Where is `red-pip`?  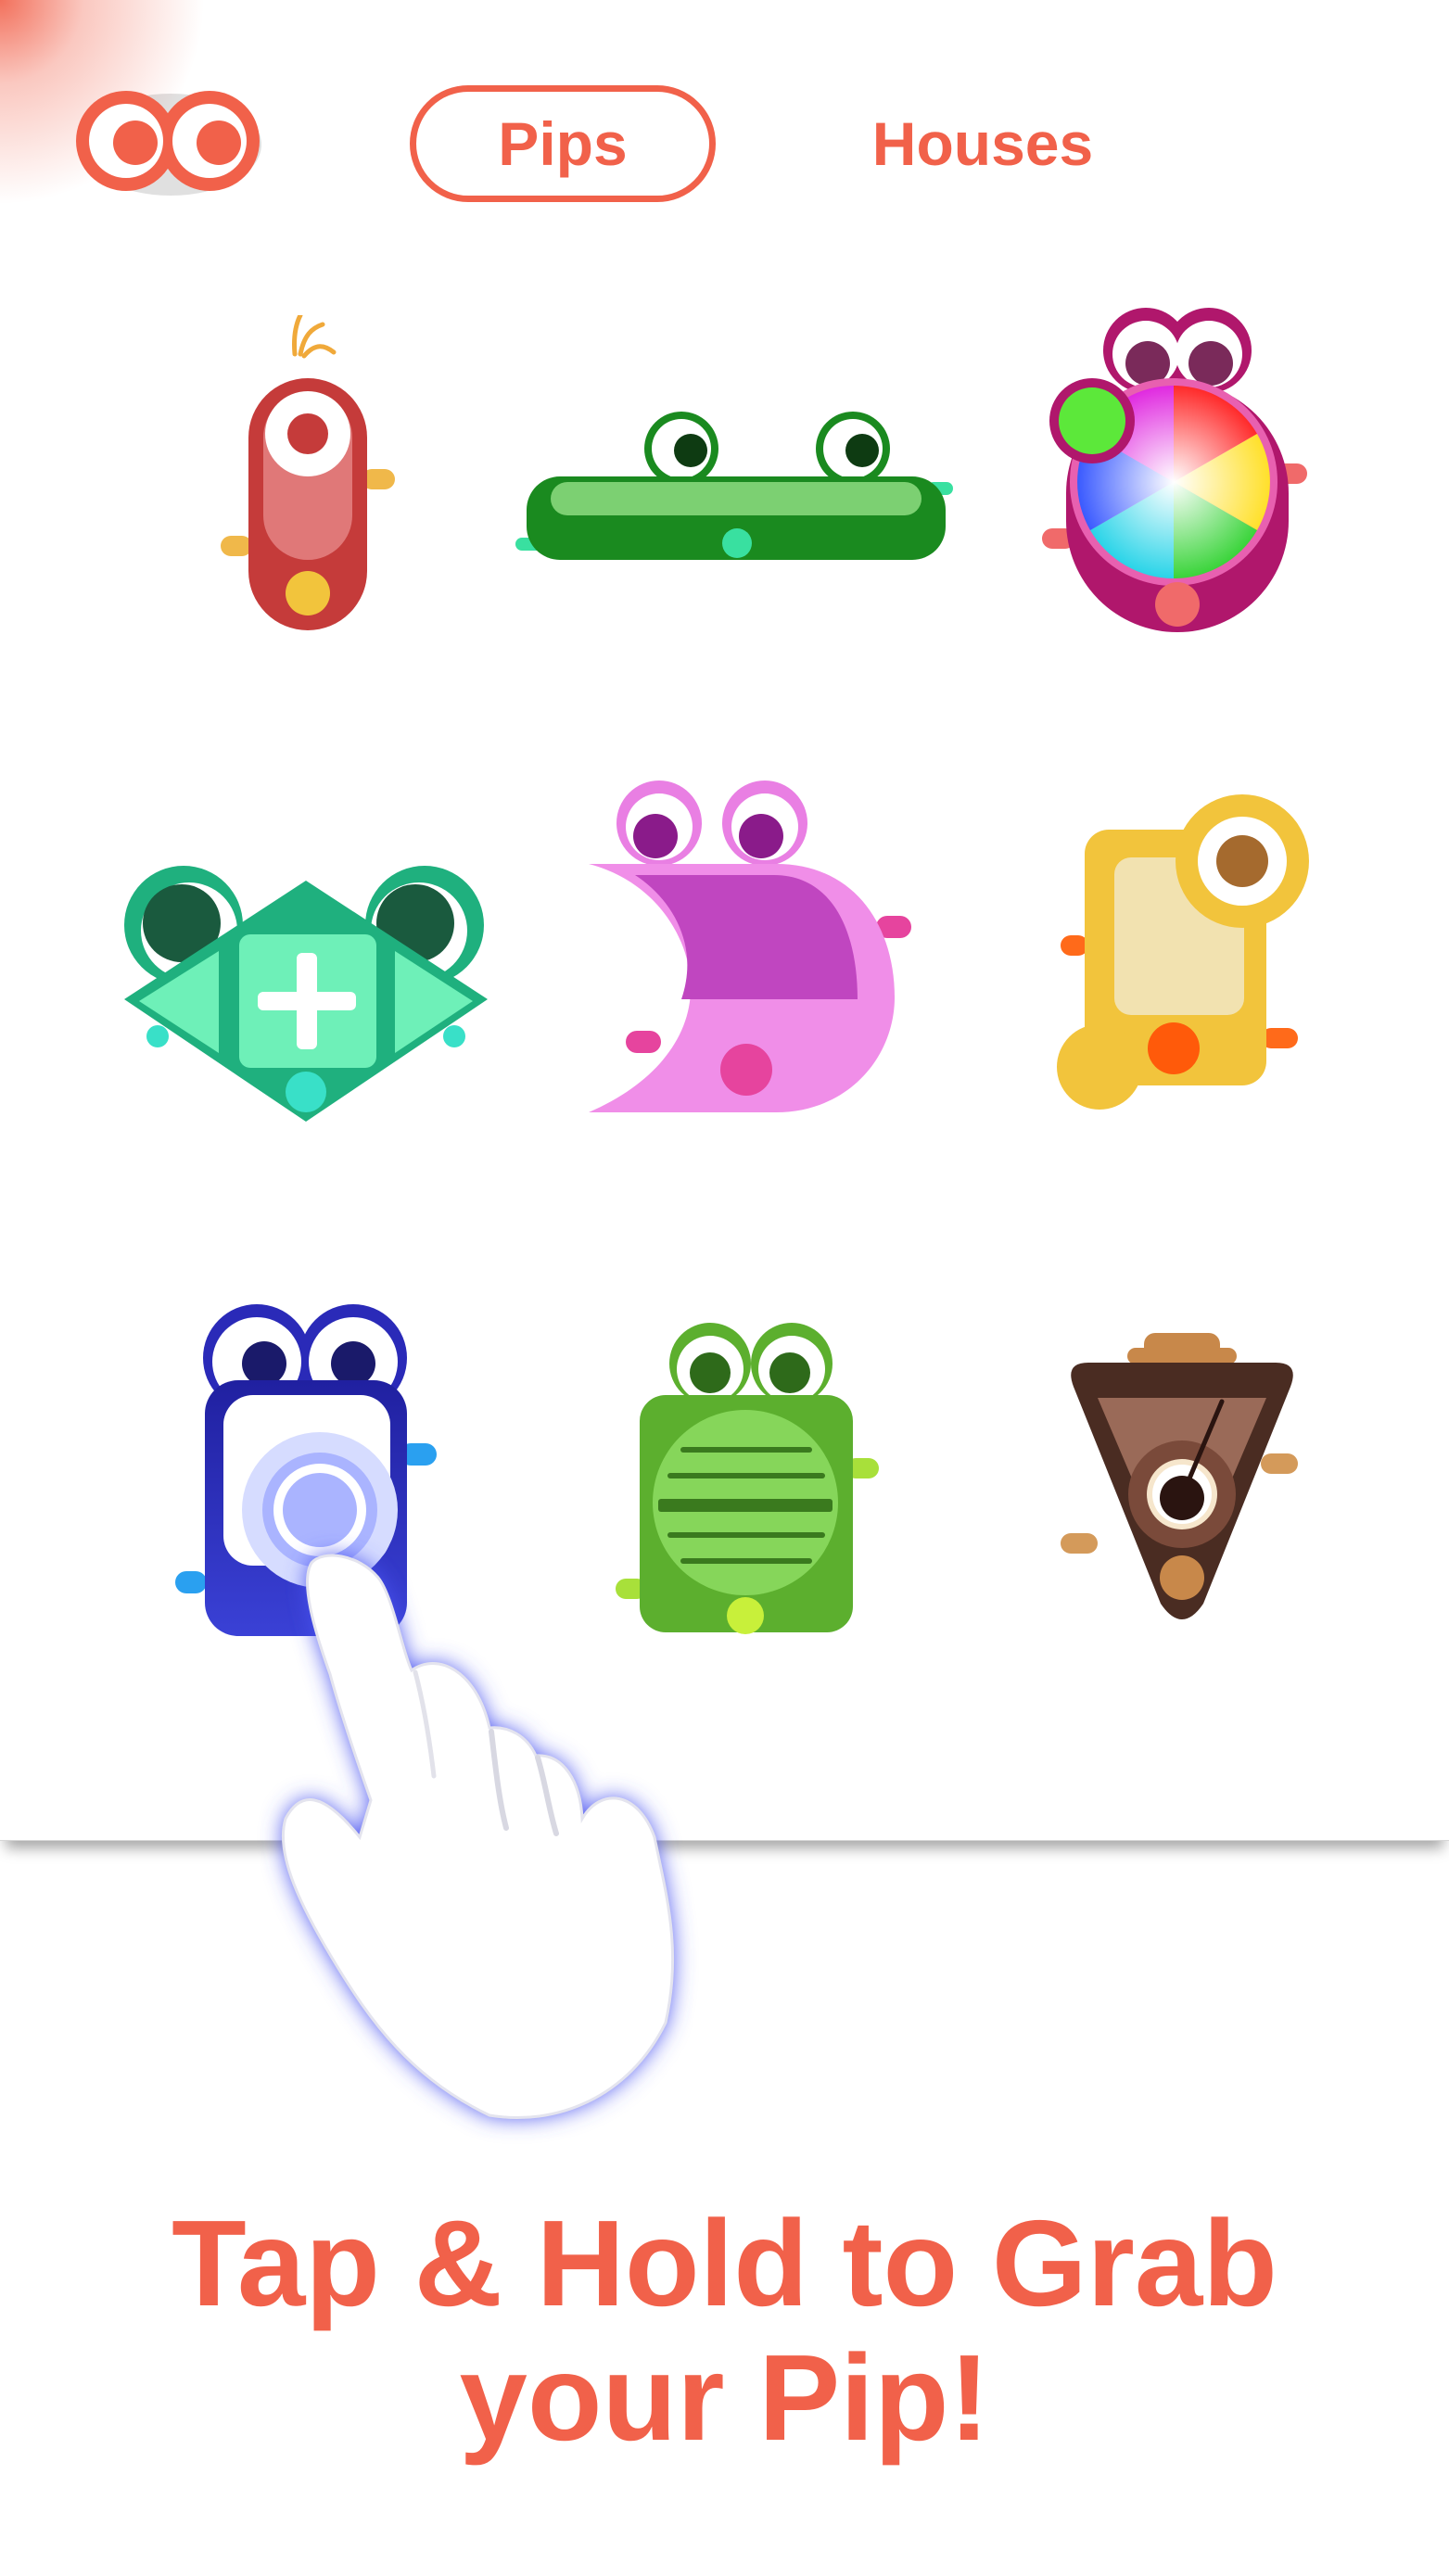
red-pip is located at coordinates (306, 477).